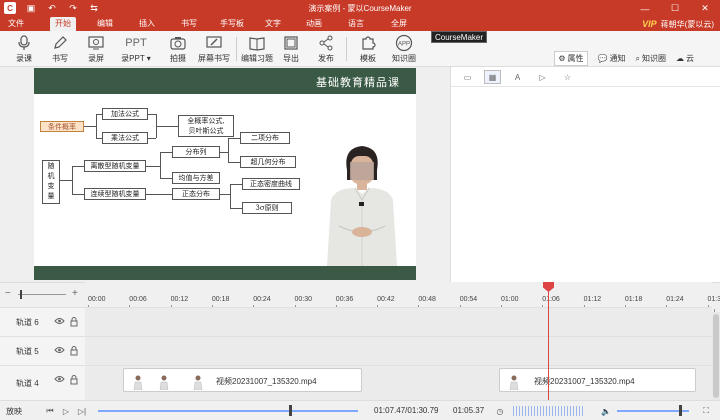 The height and width of the screenshot is (420, 720). Describe the element at coordinates (96, 49) in the screenshot. I see `record-screen-button: 录屏` at that location.